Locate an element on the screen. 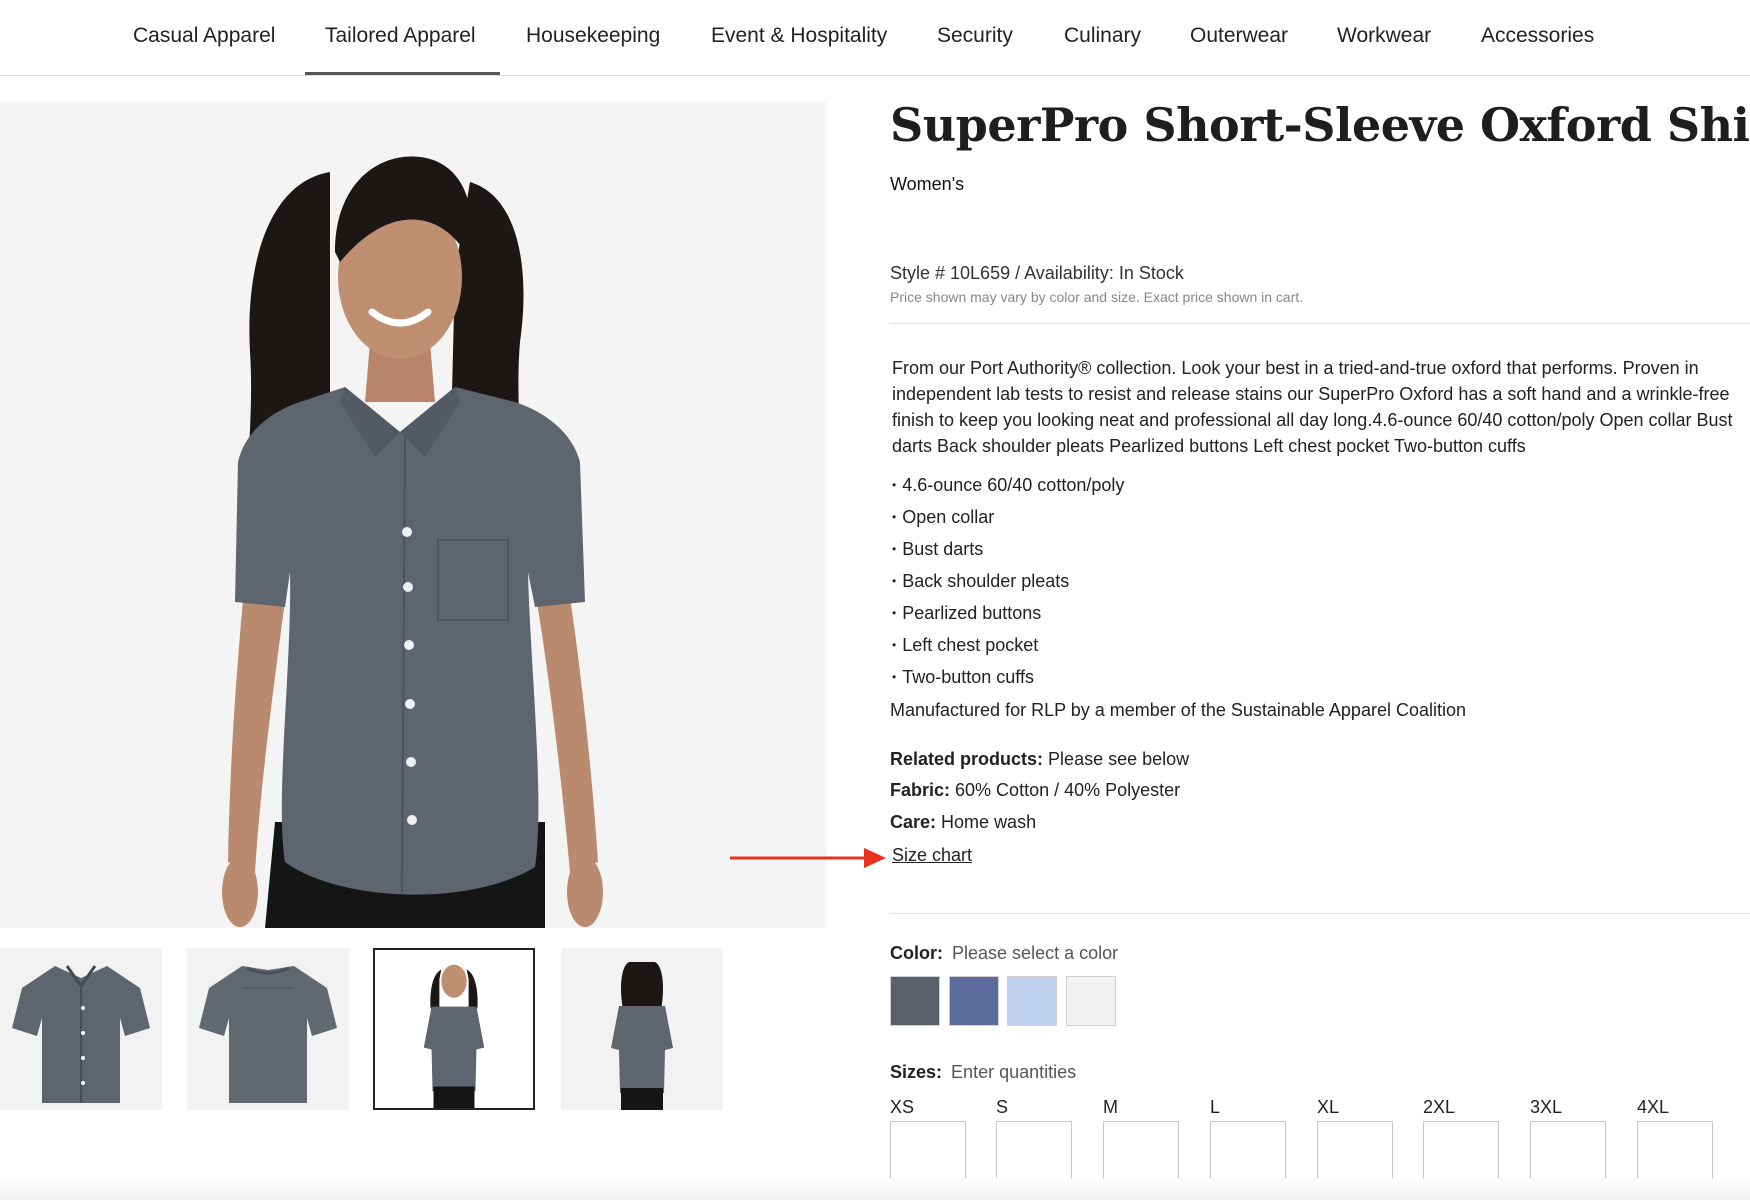 The width and height of the screenshot is (1750, 1200). model-front-icon is located at coordinates (454, 1036).